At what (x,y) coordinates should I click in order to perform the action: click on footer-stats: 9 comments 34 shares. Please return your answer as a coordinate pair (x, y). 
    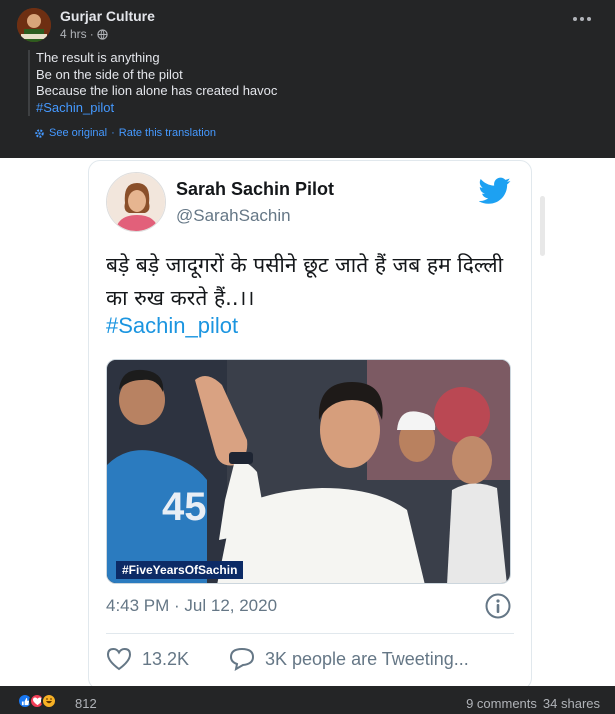
    Looking at the image, I should click on (533, 703).